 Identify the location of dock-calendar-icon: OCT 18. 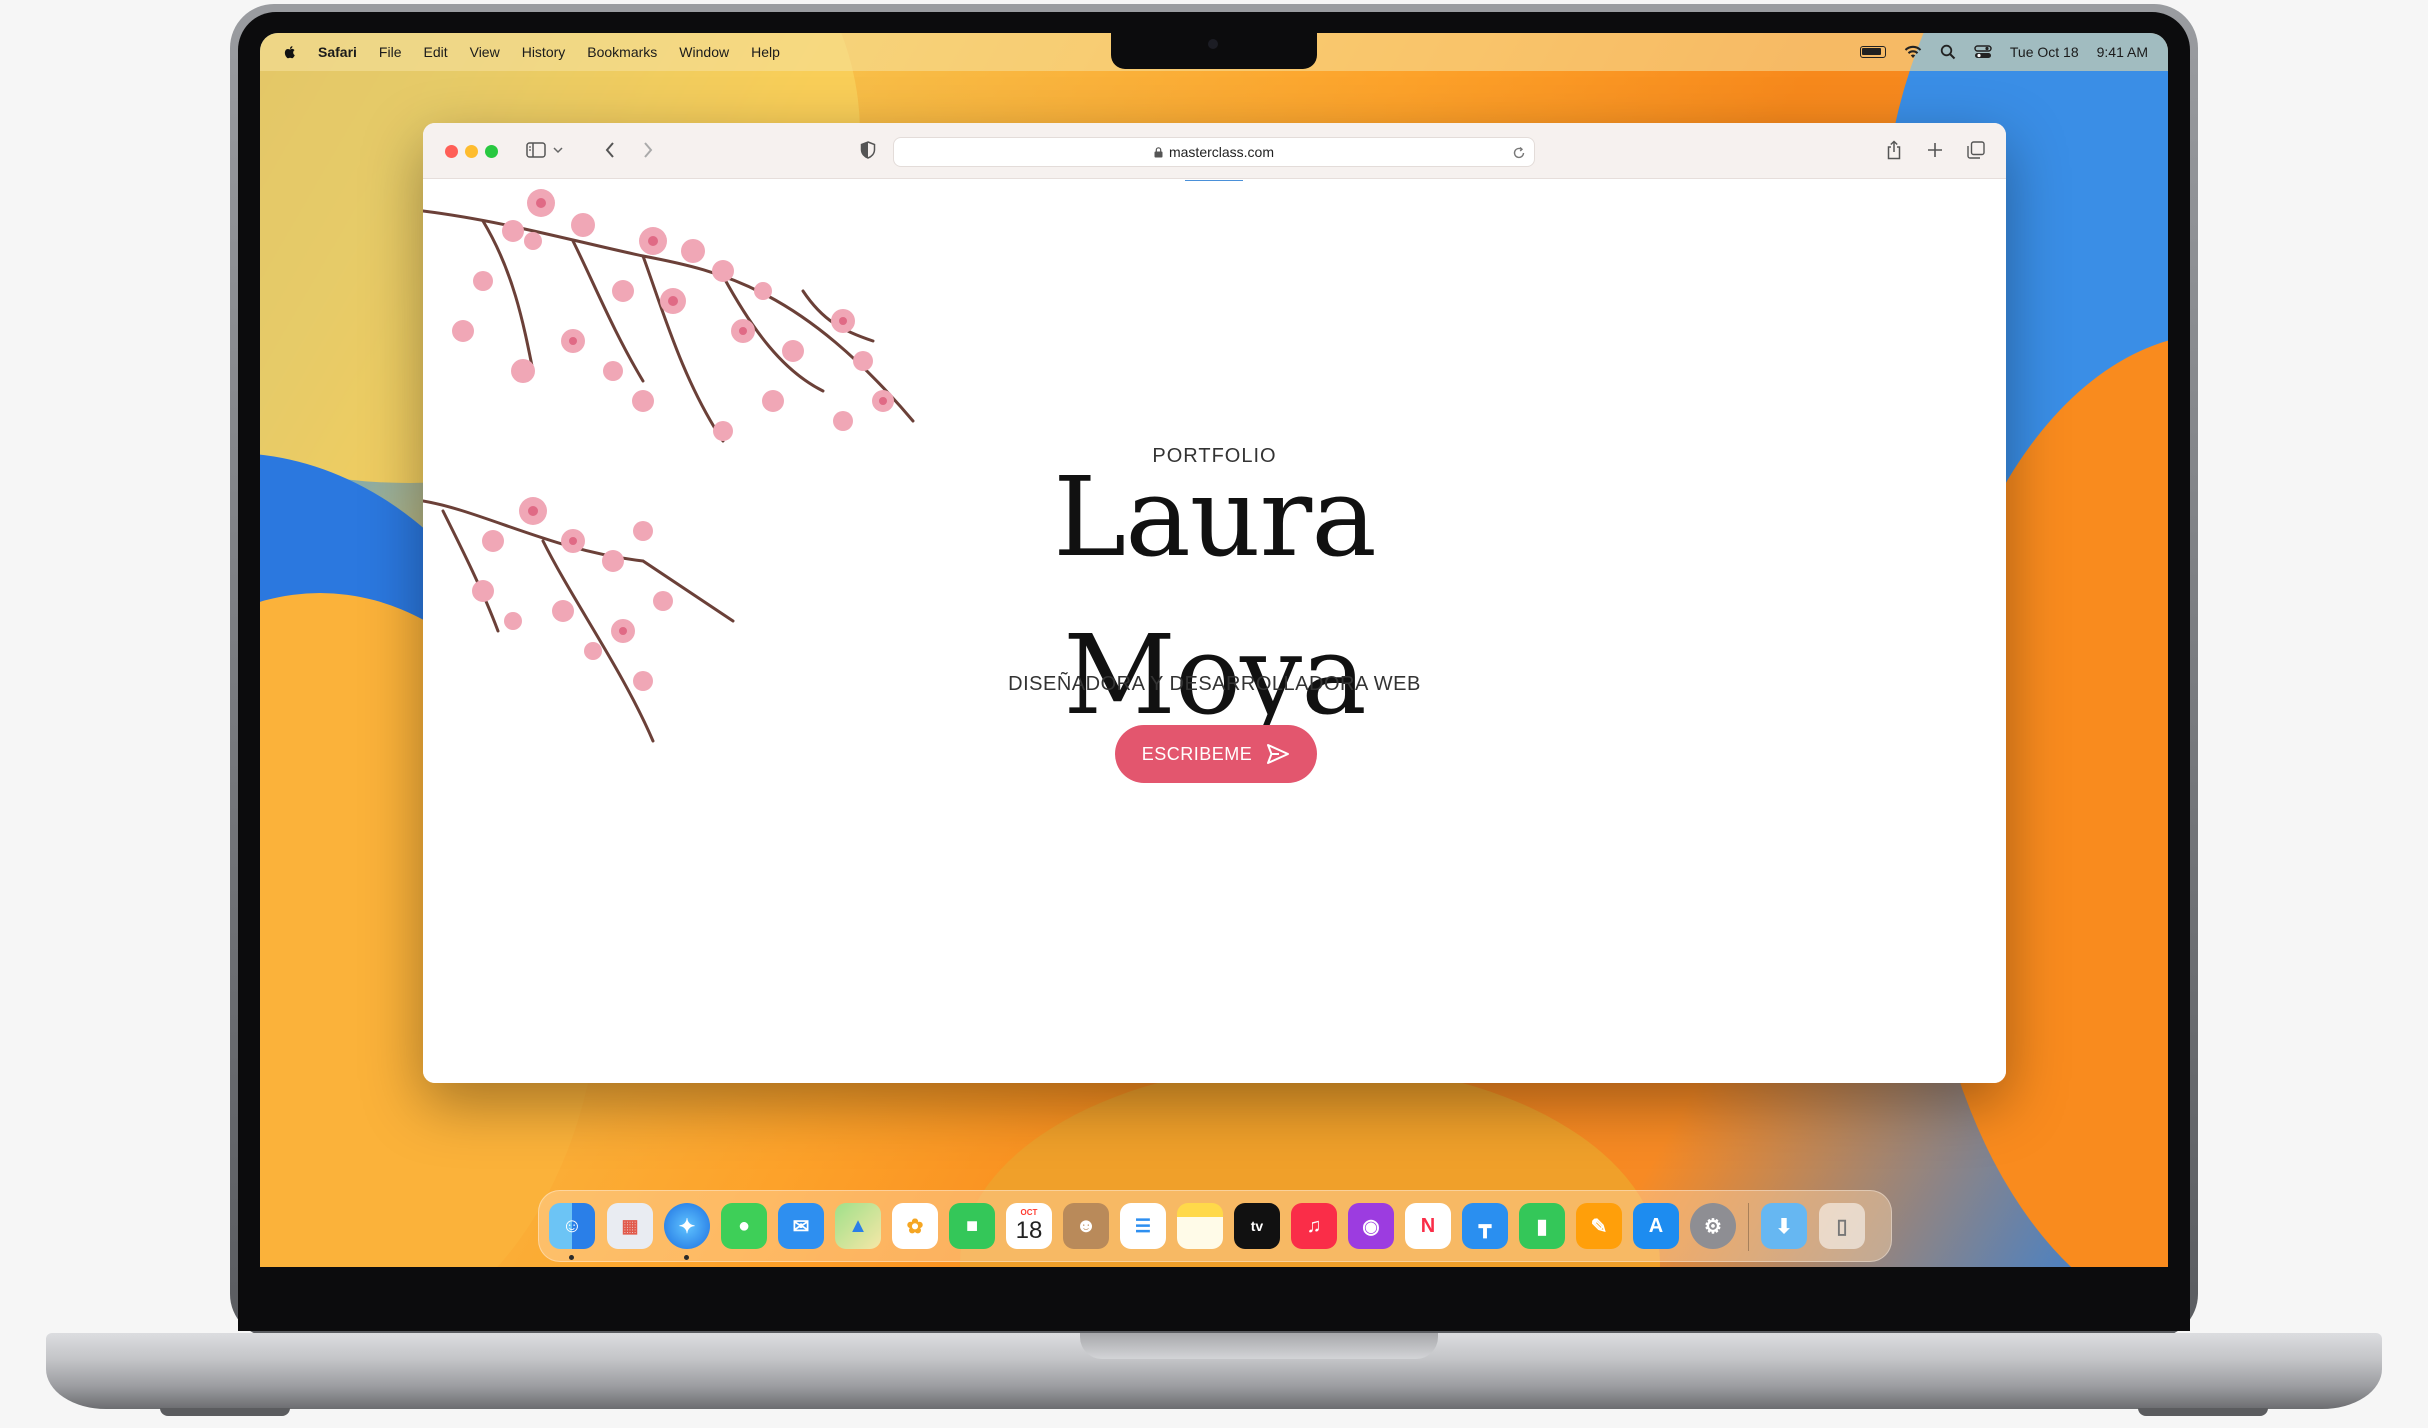
(1029, 1226).